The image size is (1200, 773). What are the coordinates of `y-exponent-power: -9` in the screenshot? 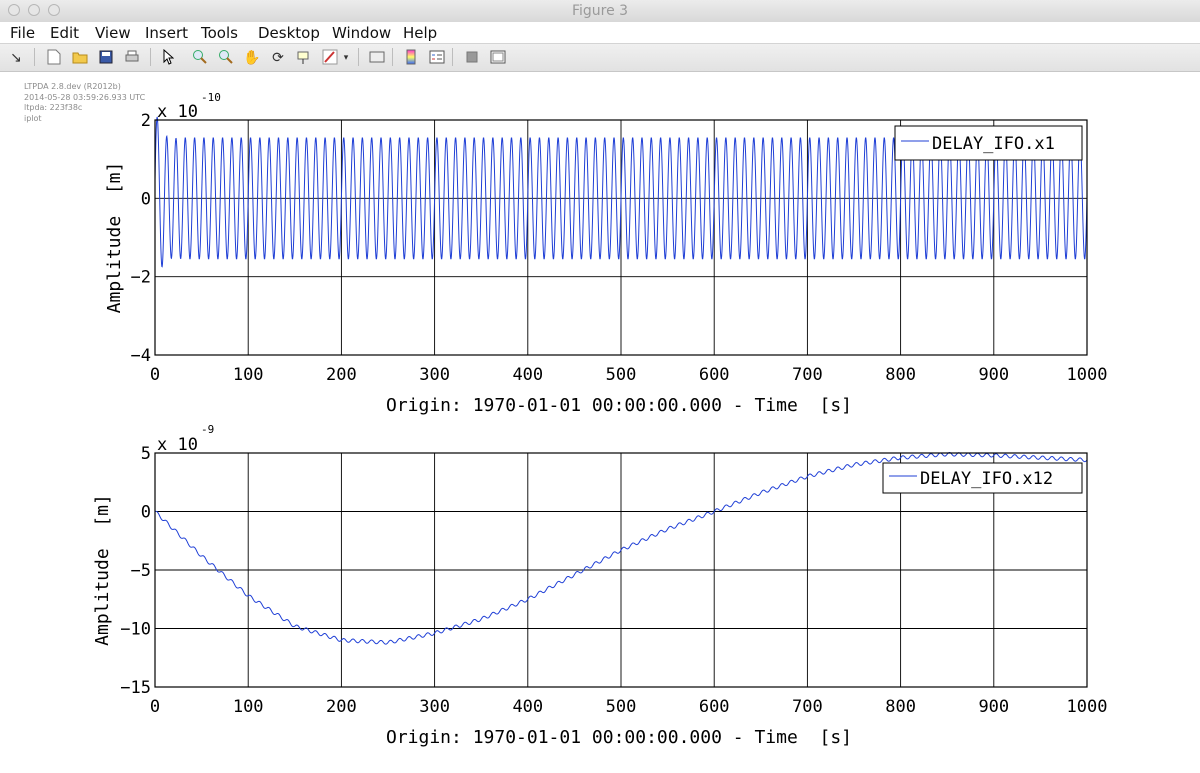 It's located at (207, 429).